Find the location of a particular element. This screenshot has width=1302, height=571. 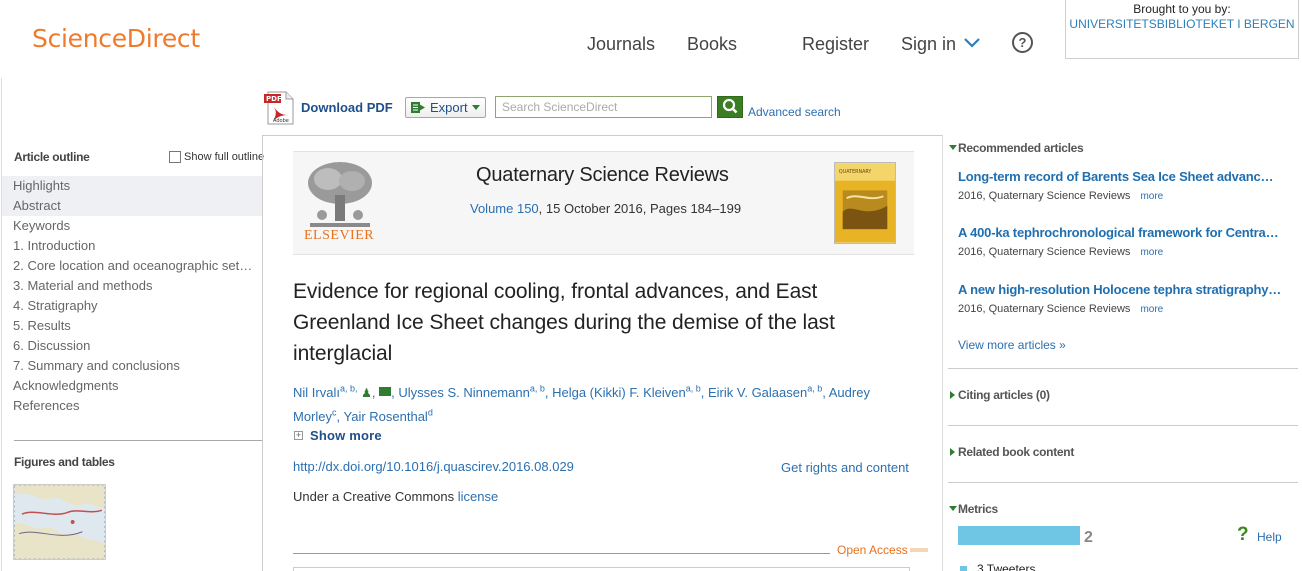

show-more-button: Show more is located at coordinates (346, 435).